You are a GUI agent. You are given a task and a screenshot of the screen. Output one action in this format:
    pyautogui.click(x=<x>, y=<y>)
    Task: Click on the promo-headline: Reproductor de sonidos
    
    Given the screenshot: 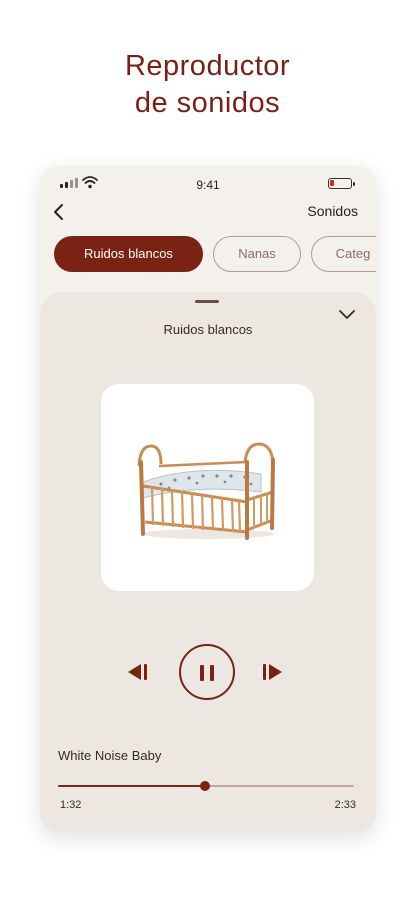 What is the action you would take?
    pyautogui.click(x=207, y=85)
    